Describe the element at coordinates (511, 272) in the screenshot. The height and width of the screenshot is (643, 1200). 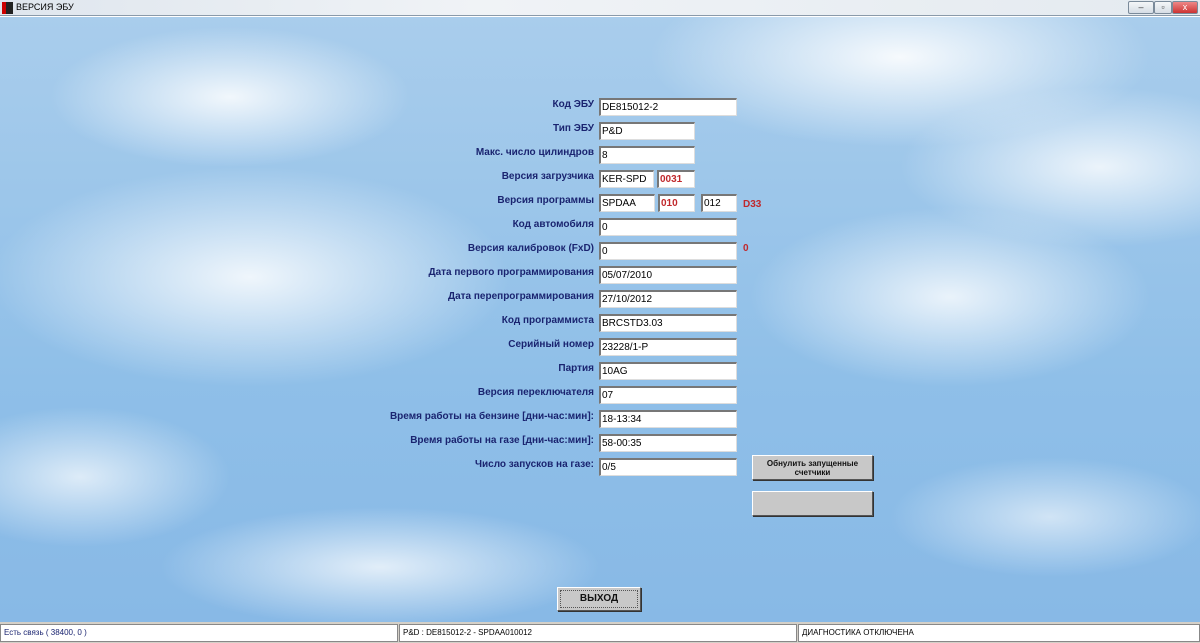
I see `first-programming-date-label: Дата первого программирования` at that location.